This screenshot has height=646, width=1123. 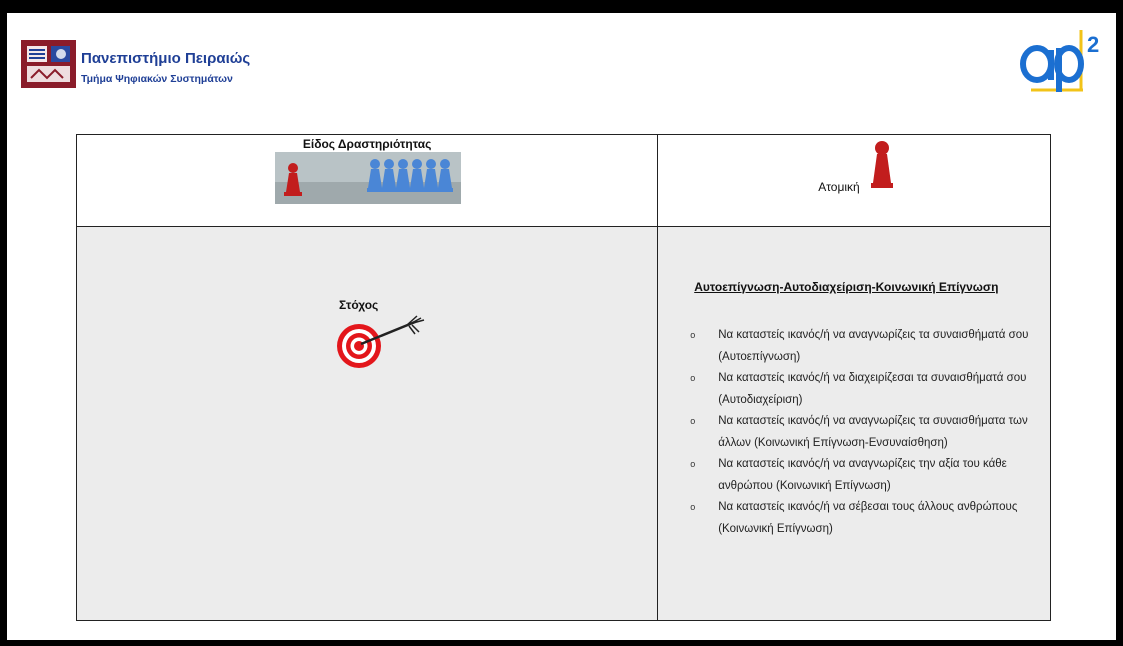 I want to click on target-arrow-icon, so click(x=381, y=341).